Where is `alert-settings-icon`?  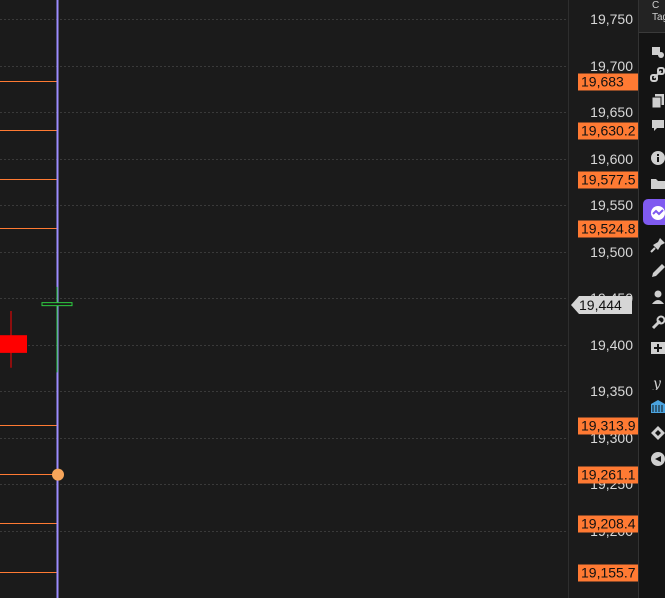 alert-settings-icon is located at coordinates (657, 52).